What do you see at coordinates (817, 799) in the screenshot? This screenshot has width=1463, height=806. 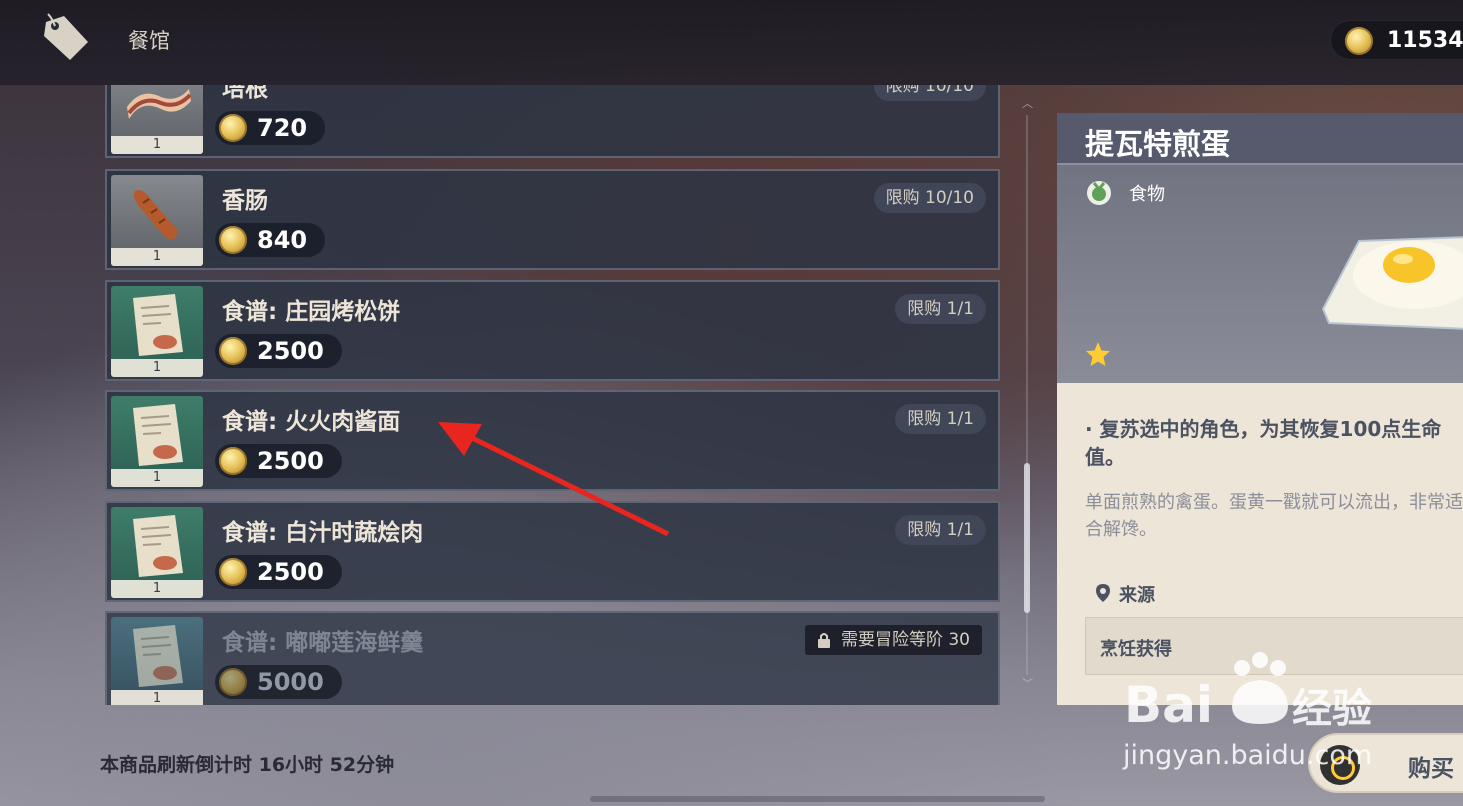 I see `bottom-handle` at bounding box center [817, 799].